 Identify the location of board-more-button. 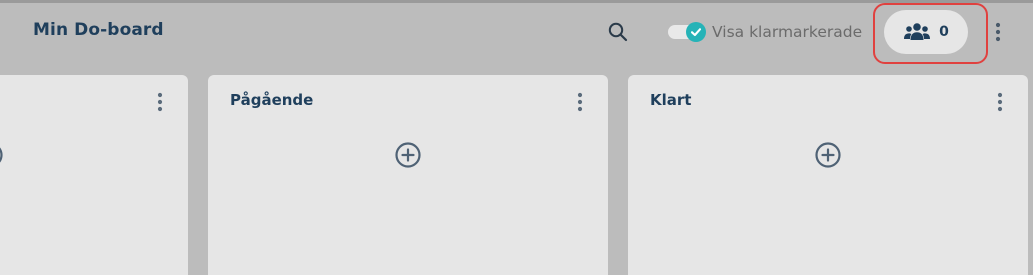
(998, 32).